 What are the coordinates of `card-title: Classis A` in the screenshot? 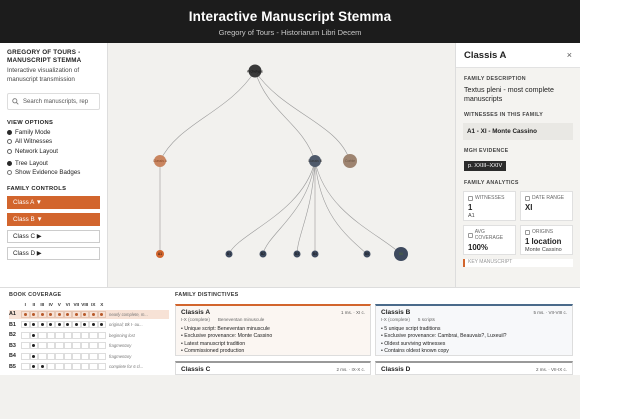 It's located at (196, 312).